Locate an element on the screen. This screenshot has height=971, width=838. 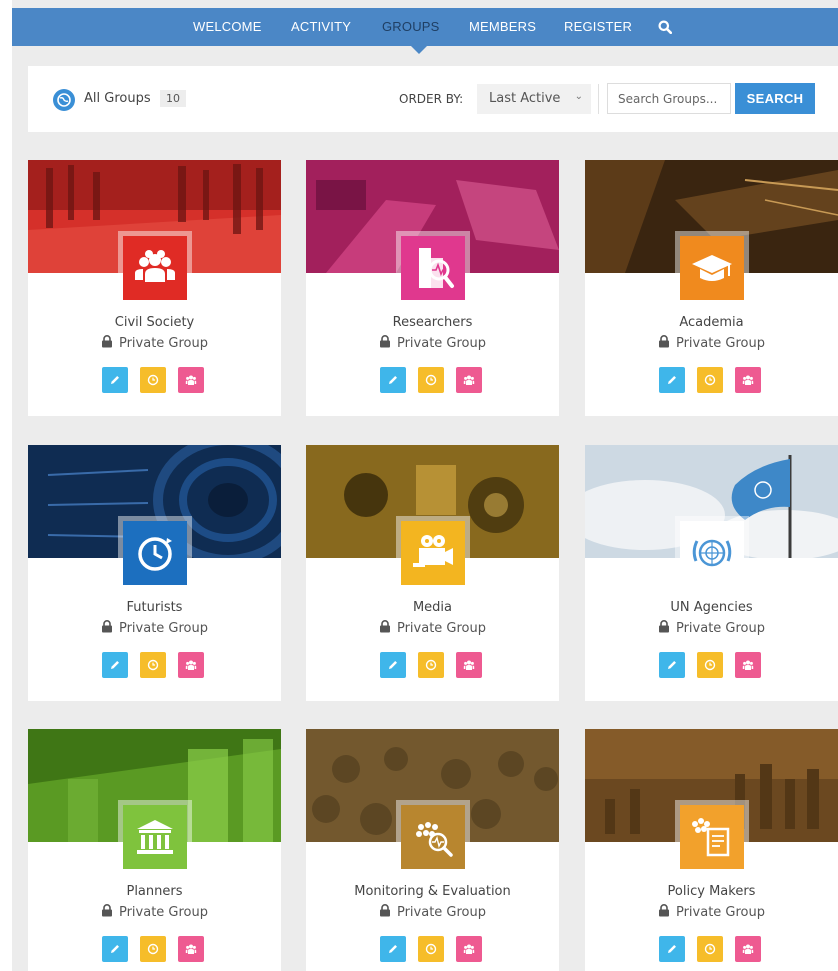
group-card-civil-society: Civil Society Private Group is located at coordinates (154, 288).